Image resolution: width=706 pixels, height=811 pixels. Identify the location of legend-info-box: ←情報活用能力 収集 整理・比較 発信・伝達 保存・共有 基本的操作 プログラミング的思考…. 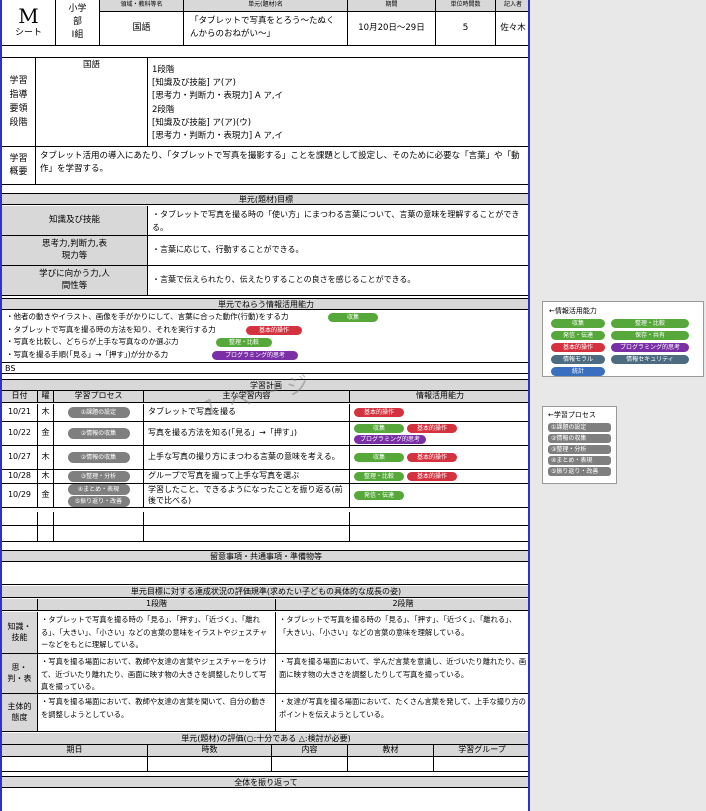
(623, 339).